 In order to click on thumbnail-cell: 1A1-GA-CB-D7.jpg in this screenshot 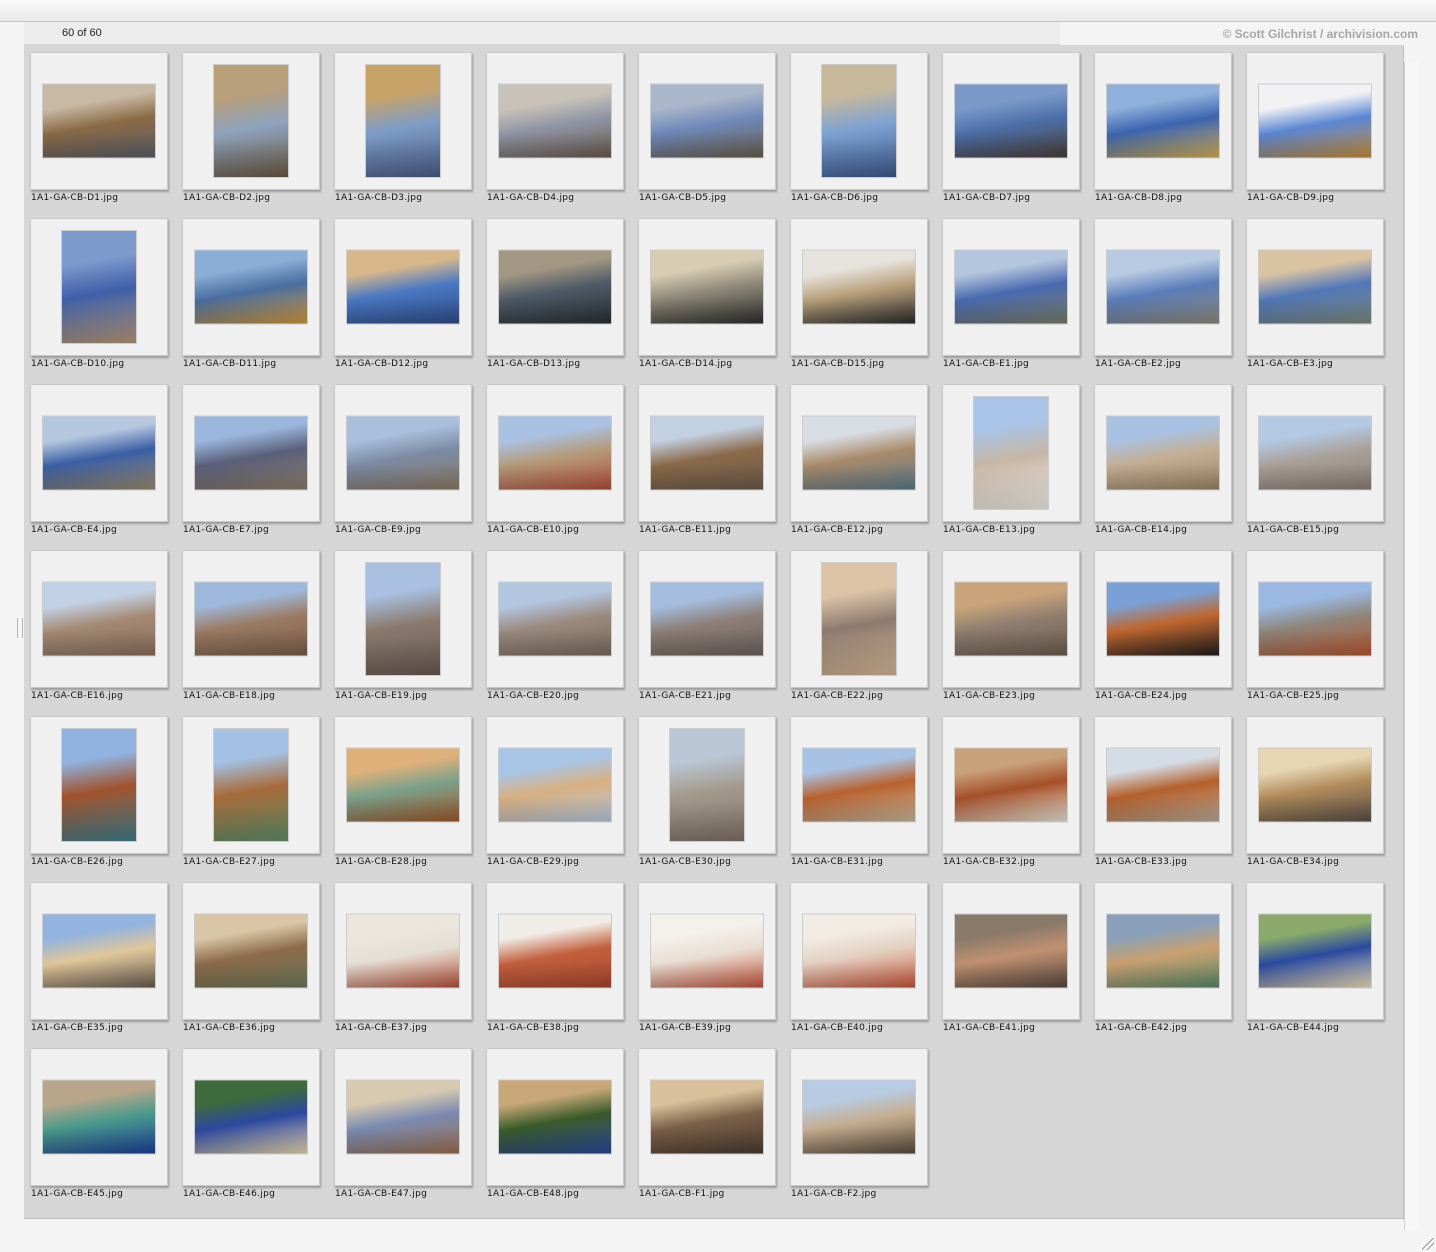, I will do `click(1011, 127)`.